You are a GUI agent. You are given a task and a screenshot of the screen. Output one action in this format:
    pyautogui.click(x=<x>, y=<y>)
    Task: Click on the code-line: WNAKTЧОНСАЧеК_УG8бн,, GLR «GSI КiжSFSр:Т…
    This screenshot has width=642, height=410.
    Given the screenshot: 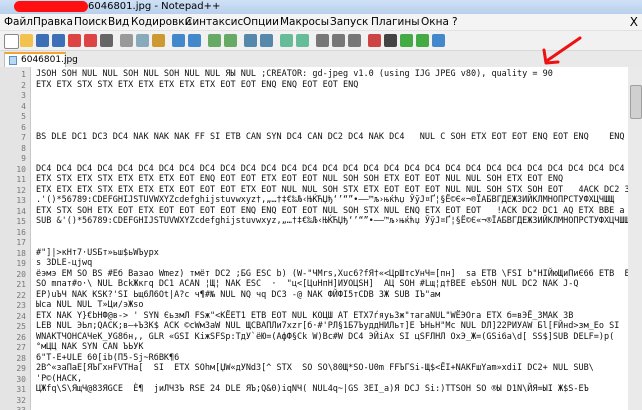 What is the action you would take?
    pyautogui.click(x=325, y=337)
    